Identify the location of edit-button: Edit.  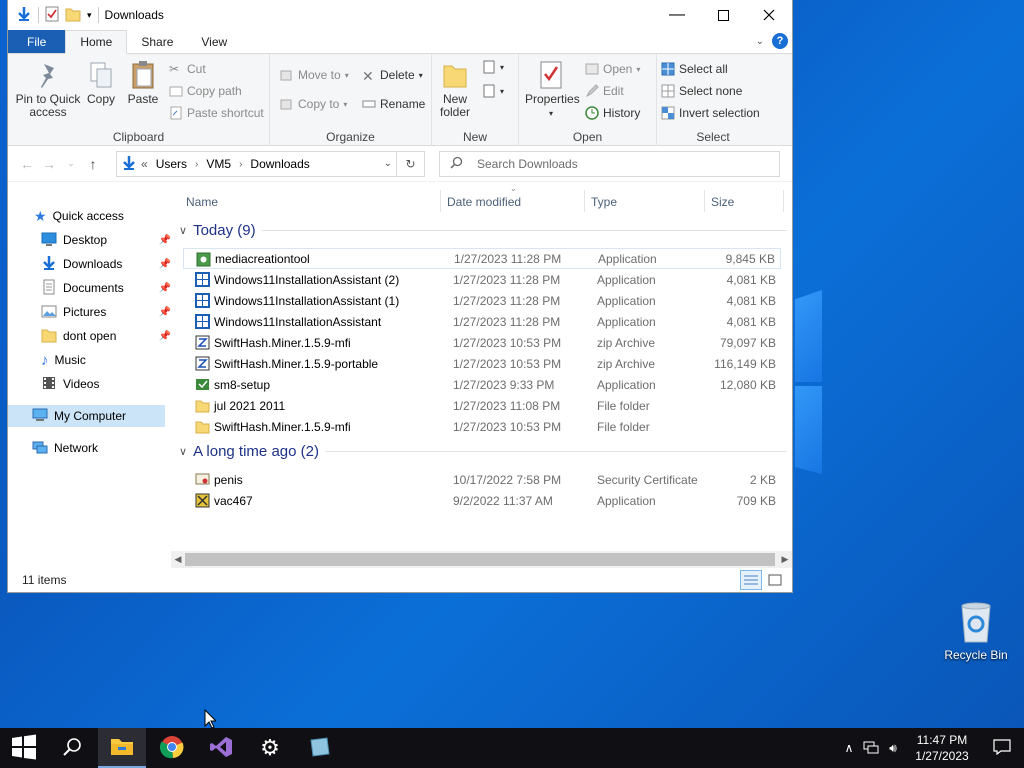
(604, 91).